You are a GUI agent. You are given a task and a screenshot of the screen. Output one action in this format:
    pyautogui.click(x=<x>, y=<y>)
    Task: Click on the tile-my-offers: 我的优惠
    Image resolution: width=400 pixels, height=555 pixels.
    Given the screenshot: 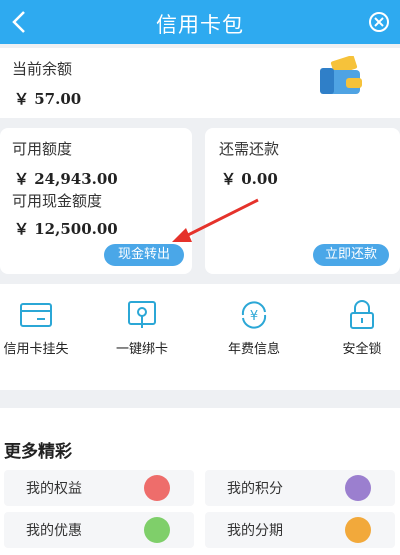 What is the action you would take?
    pyautogui.click(x=99, y=530)
    